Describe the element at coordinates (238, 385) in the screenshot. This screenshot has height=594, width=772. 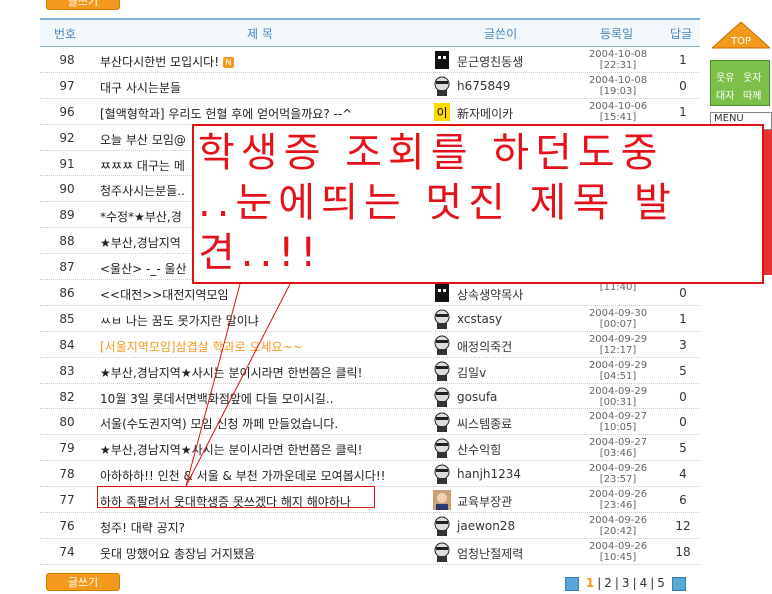
I see `annotation-pointer` at that location.